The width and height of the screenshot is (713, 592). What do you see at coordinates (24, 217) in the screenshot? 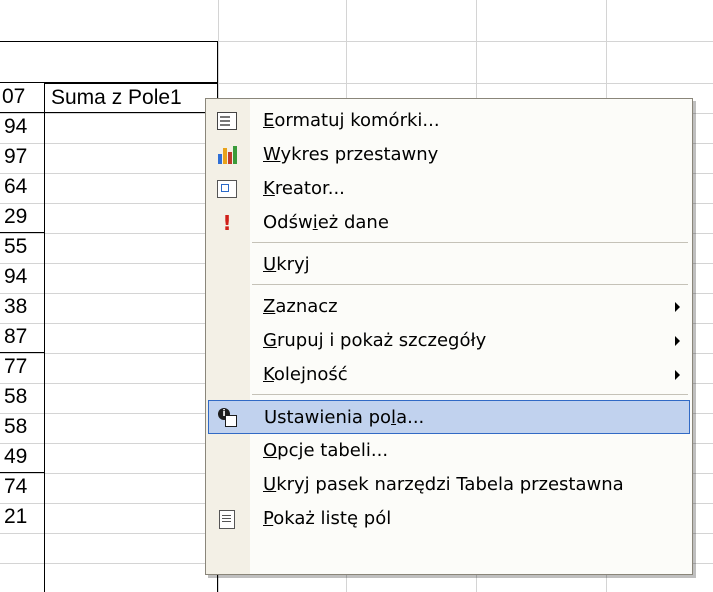
I see `row-label: 29` at bounding box center [24, 217].